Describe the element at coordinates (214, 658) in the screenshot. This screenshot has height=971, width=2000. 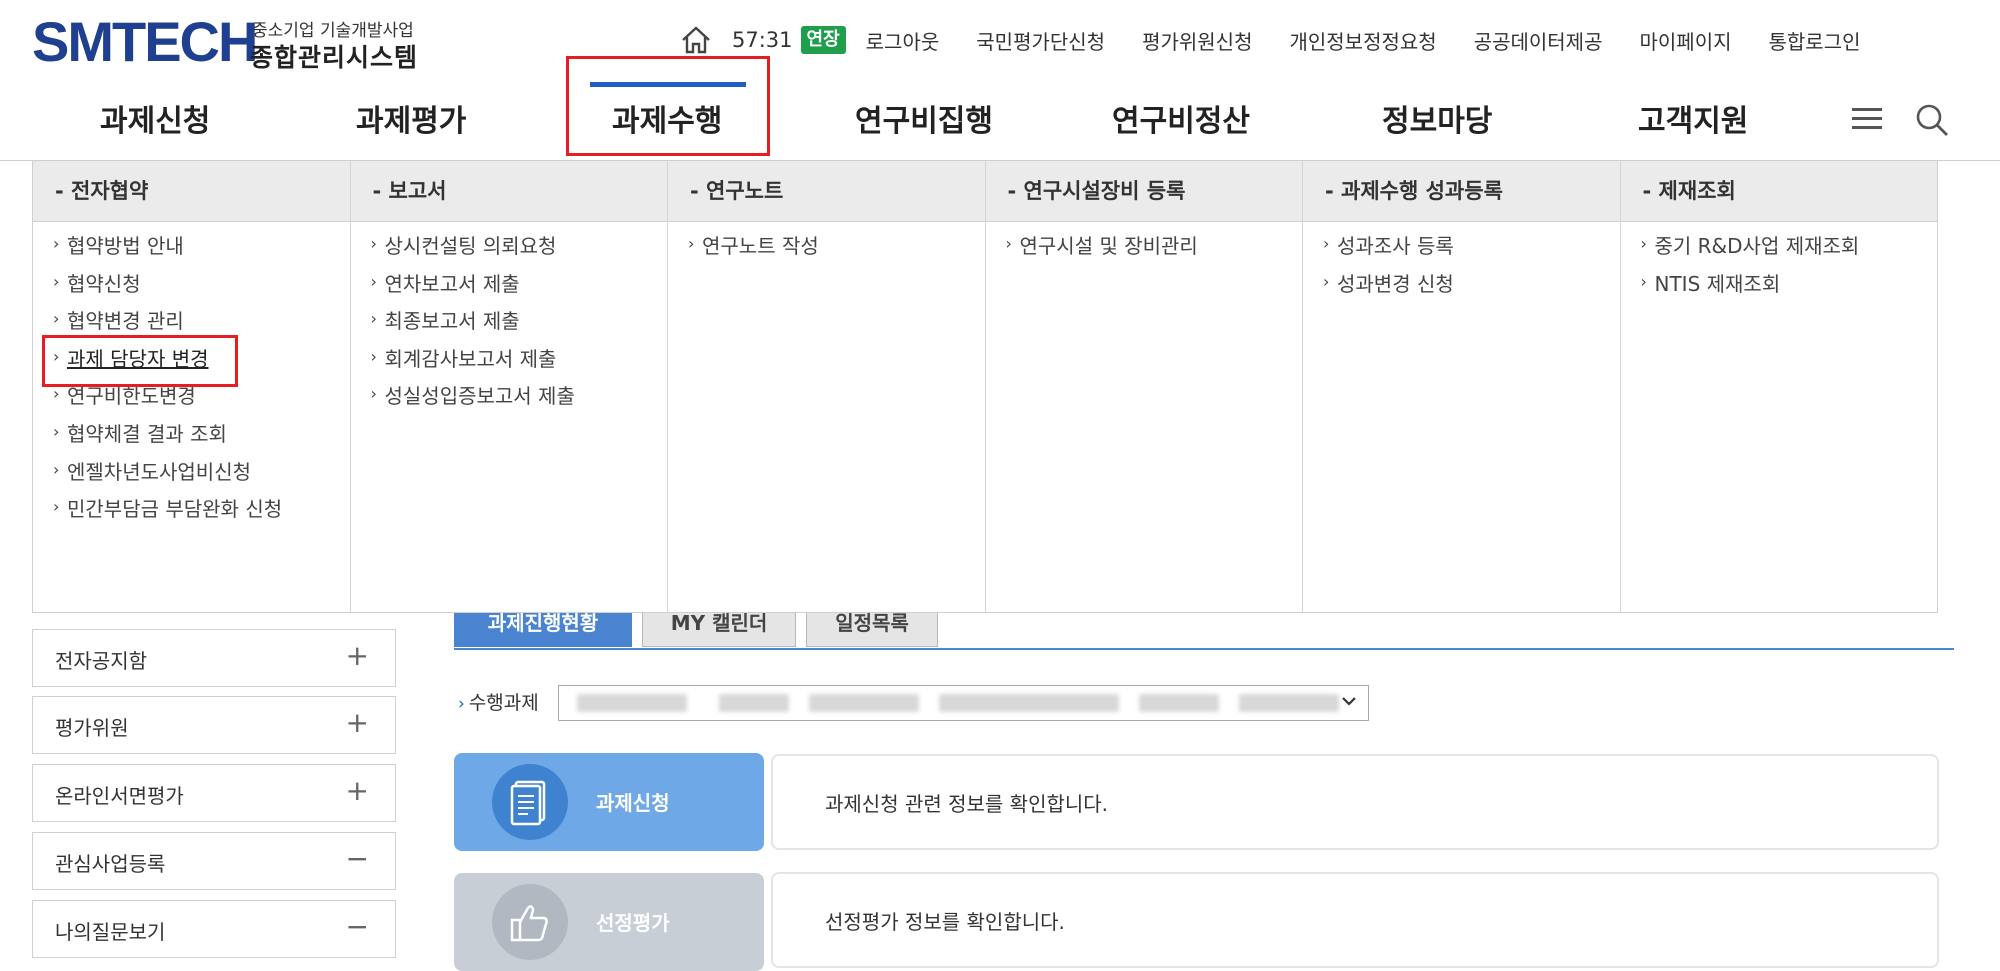
I see `sidebar-item-e-notice: 전자공지함 +` at that location.